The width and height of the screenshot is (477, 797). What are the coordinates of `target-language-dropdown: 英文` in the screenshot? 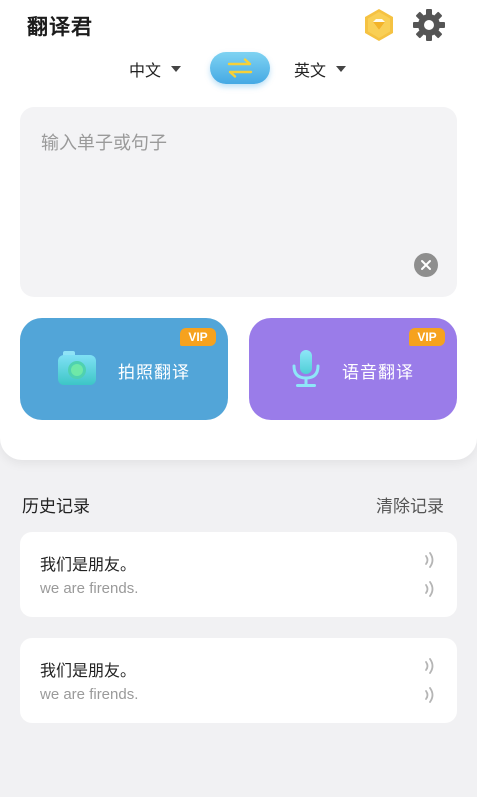 It's located at (320, 69).